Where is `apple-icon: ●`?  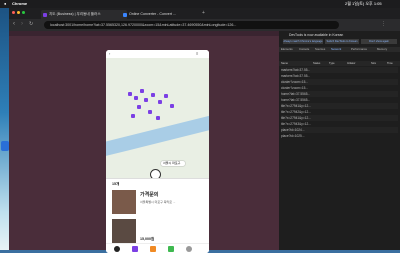
apple-icon: ● is located at coordinates (5, 4).